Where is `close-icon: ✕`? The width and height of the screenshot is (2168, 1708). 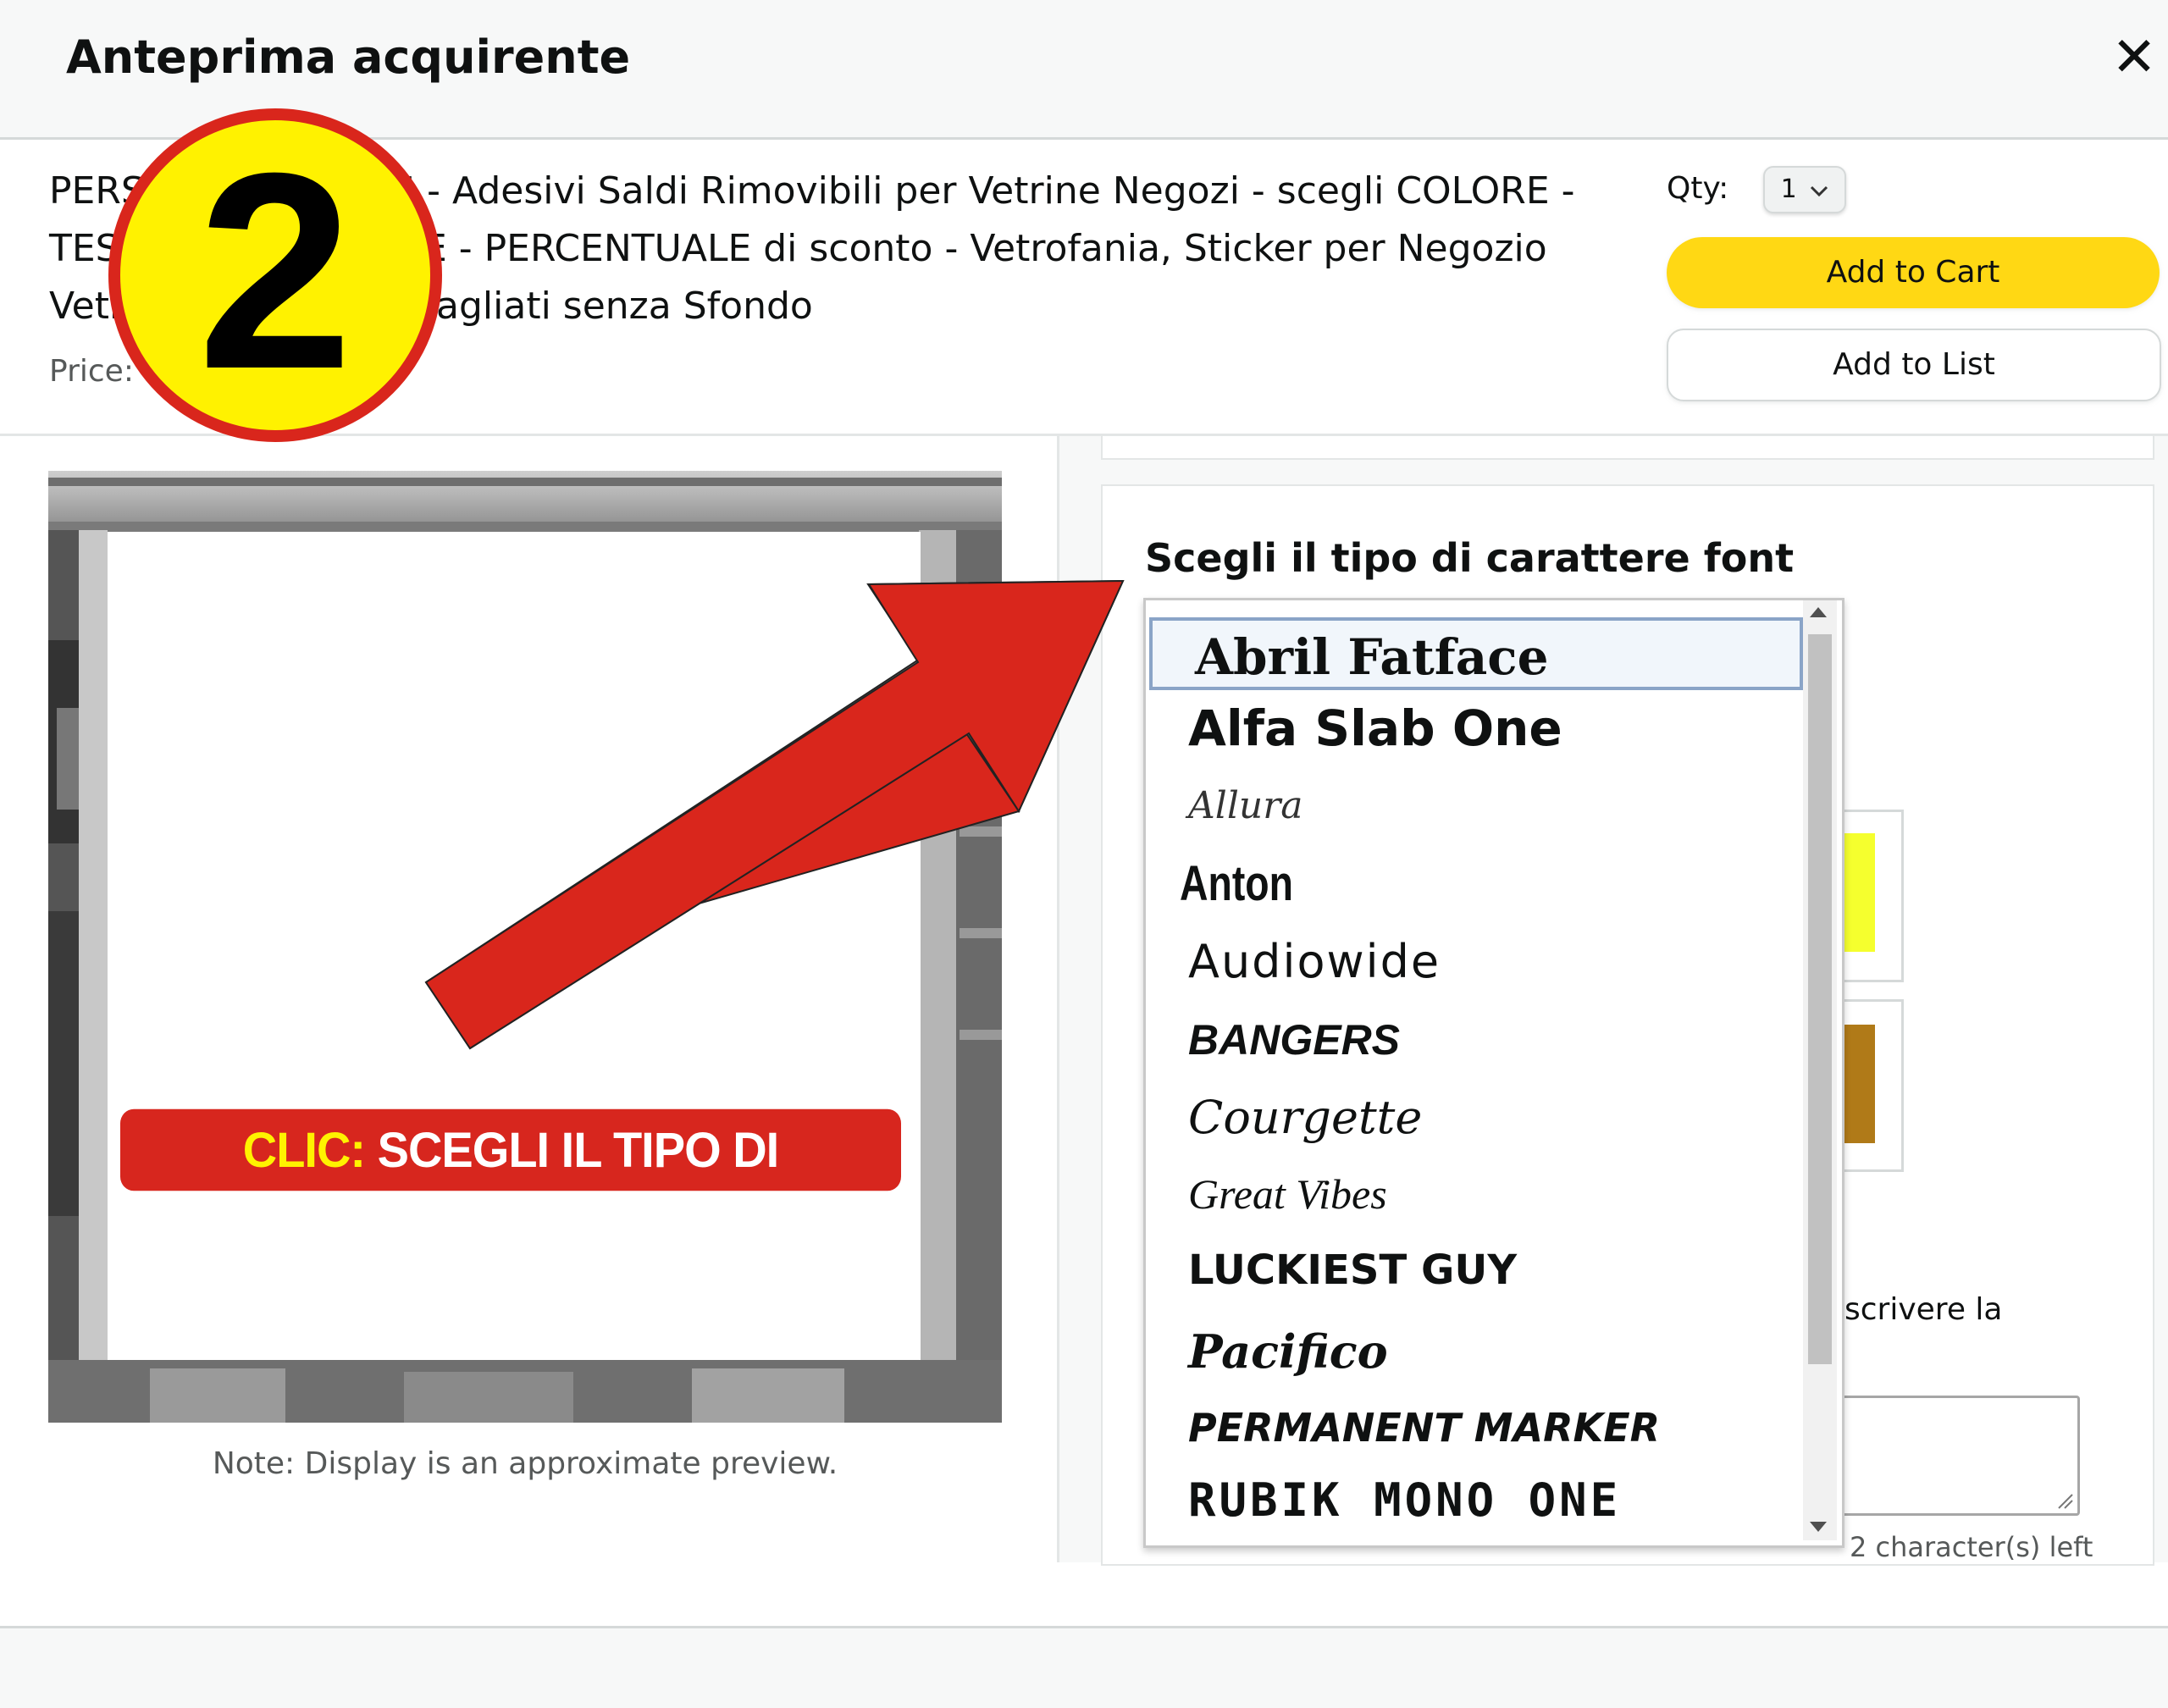
close-icon: ✕ is located at coordinates (2134, 58).